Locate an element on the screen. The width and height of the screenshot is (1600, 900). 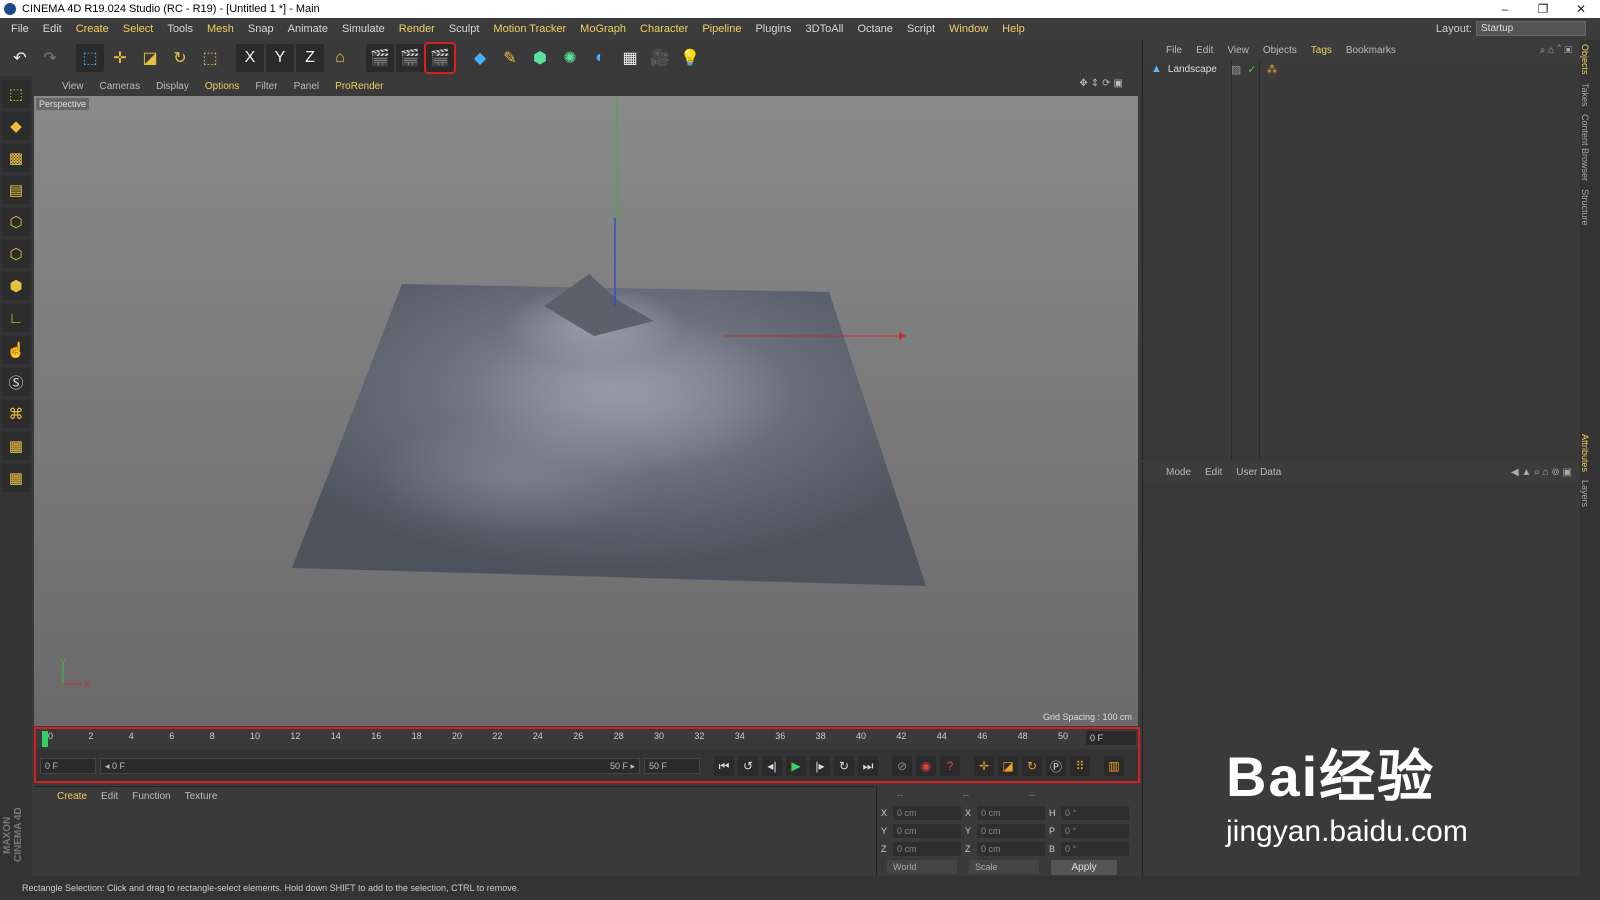
menu-tools: Tools is located at coordinates (180, 29).